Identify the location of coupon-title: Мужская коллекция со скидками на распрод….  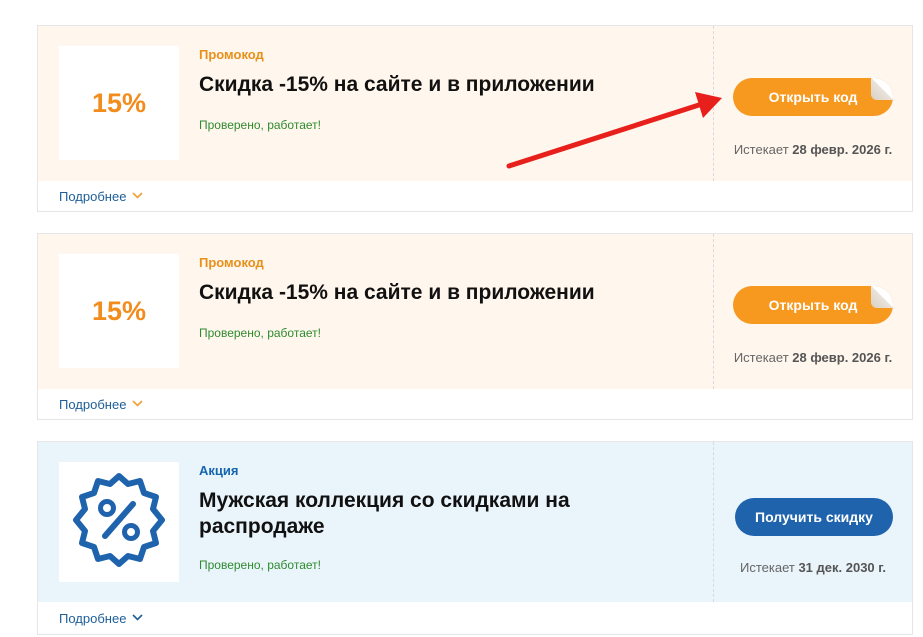
(439, 514).